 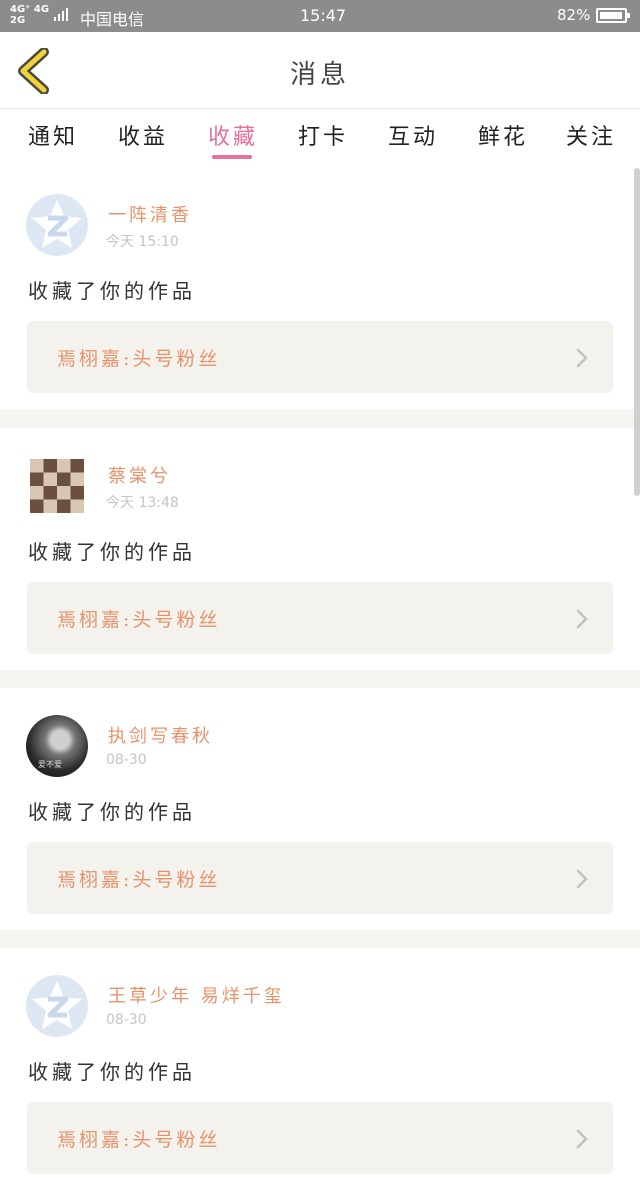 What do you see at coordinates (142, 503) in the screenshot?
I see `timestamp: 今天 13:48` at bounding box center [142, 503].